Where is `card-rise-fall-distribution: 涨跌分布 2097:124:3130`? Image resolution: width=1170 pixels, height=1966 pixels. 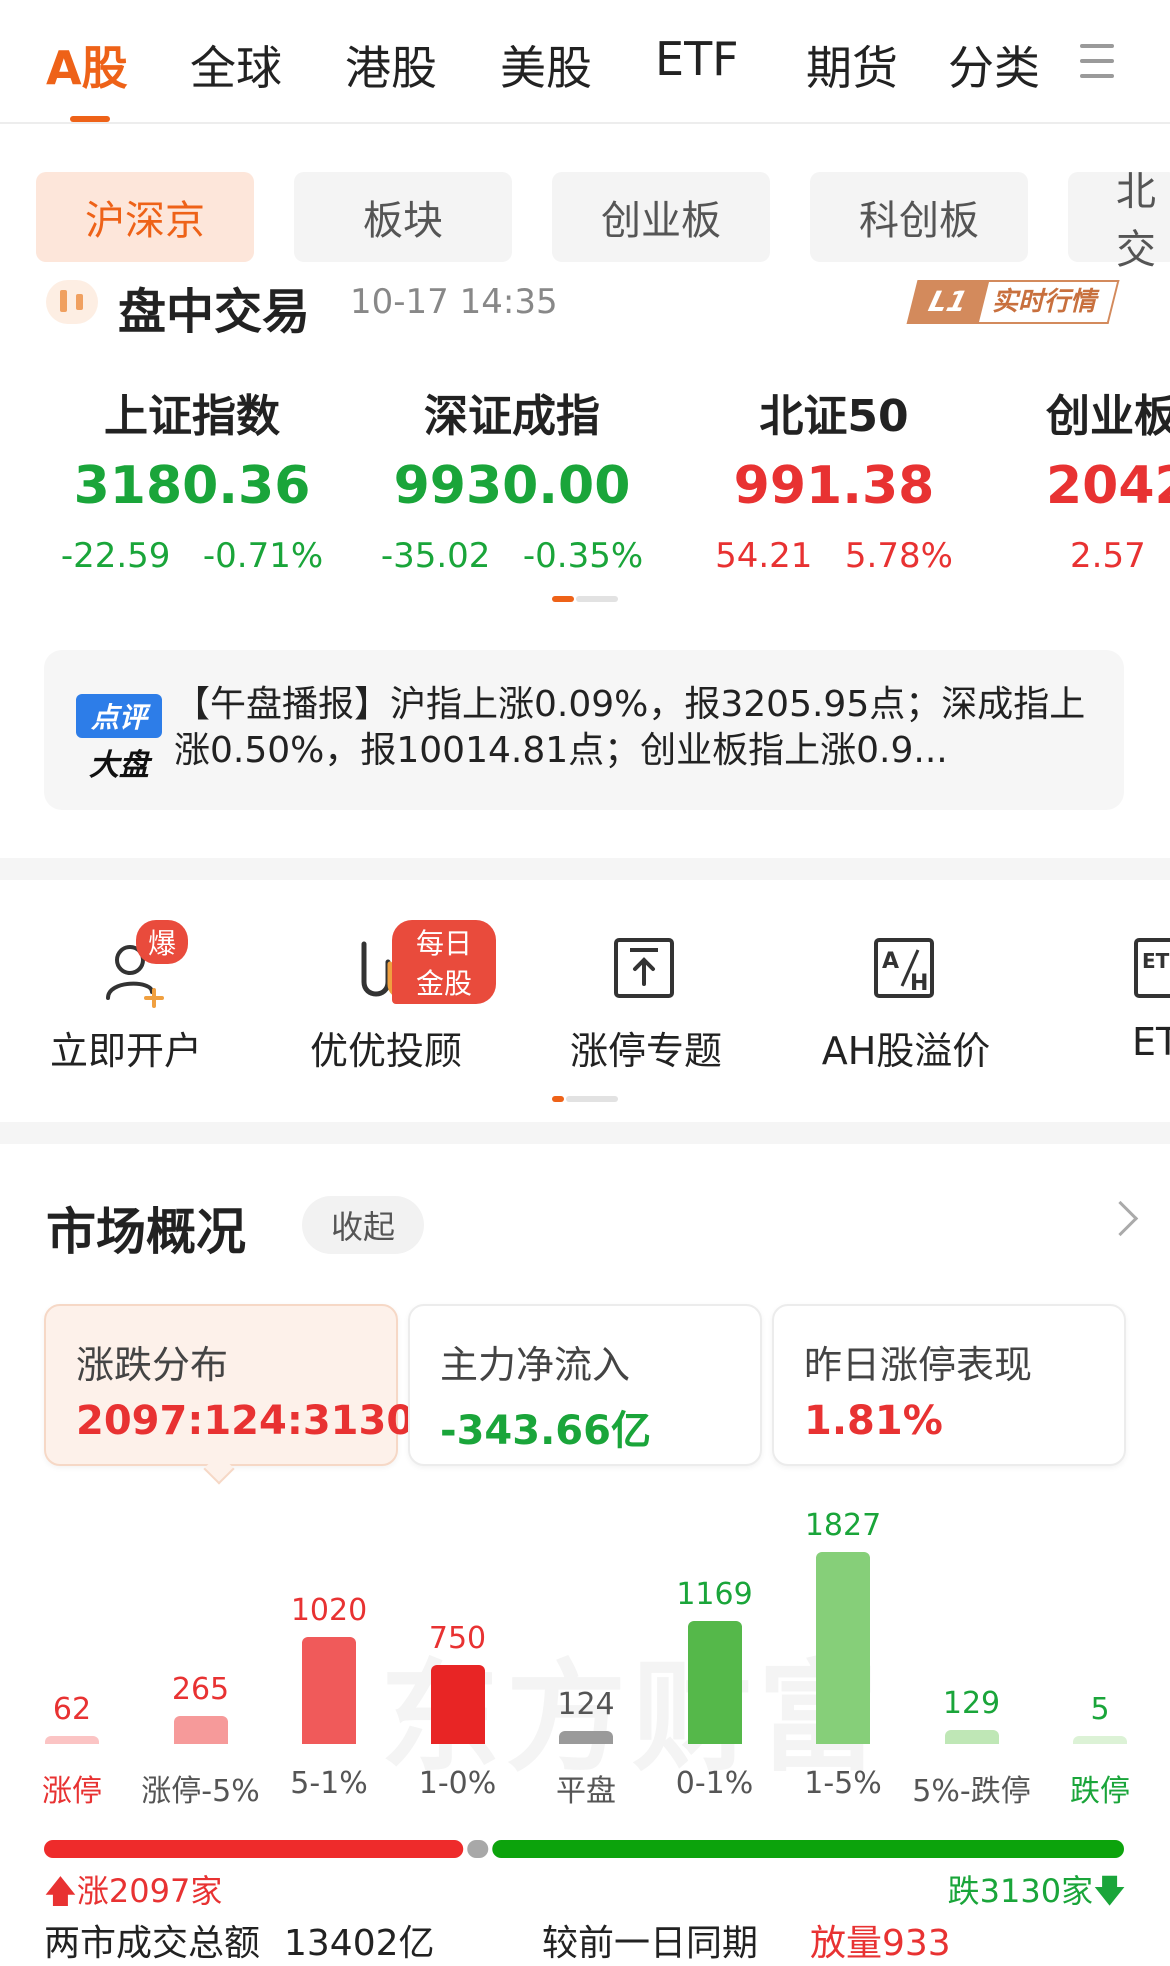 card-rise-fall-distribution: 涨跌分布 2097:124:3130 is located at coordinates (229, 1385).